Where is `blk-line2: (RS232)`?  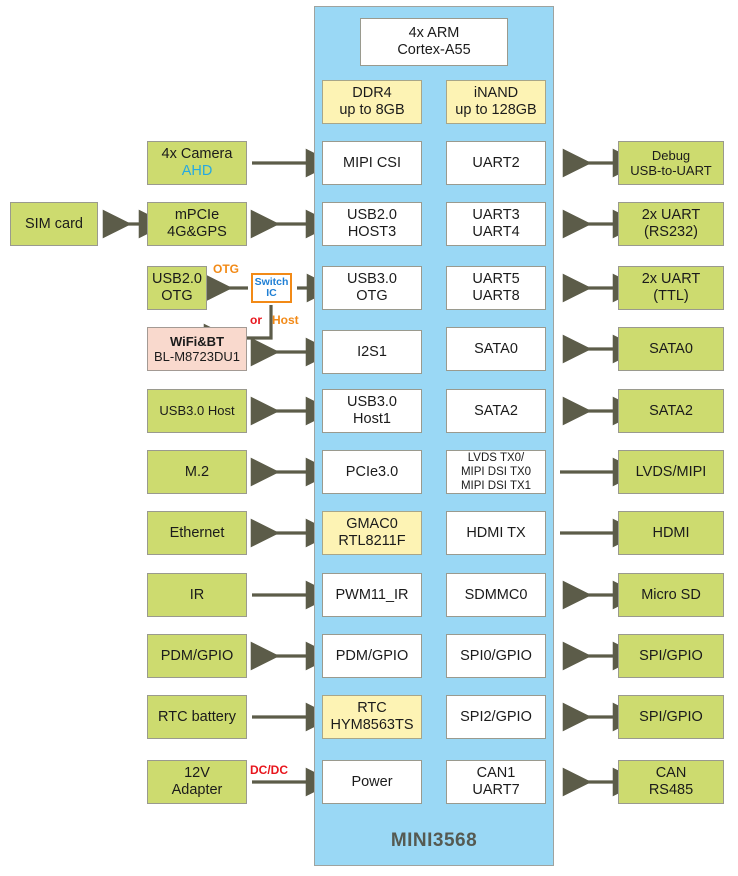
blk-line2: (RS232) is located at coordinates (671, 232).